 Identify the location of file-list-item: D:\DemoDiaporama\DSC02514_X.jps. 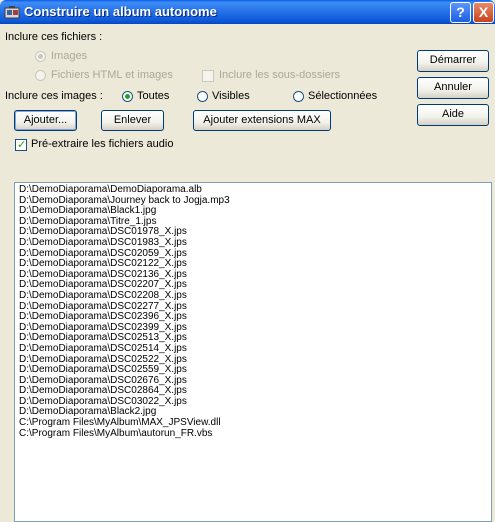
(124, 349).